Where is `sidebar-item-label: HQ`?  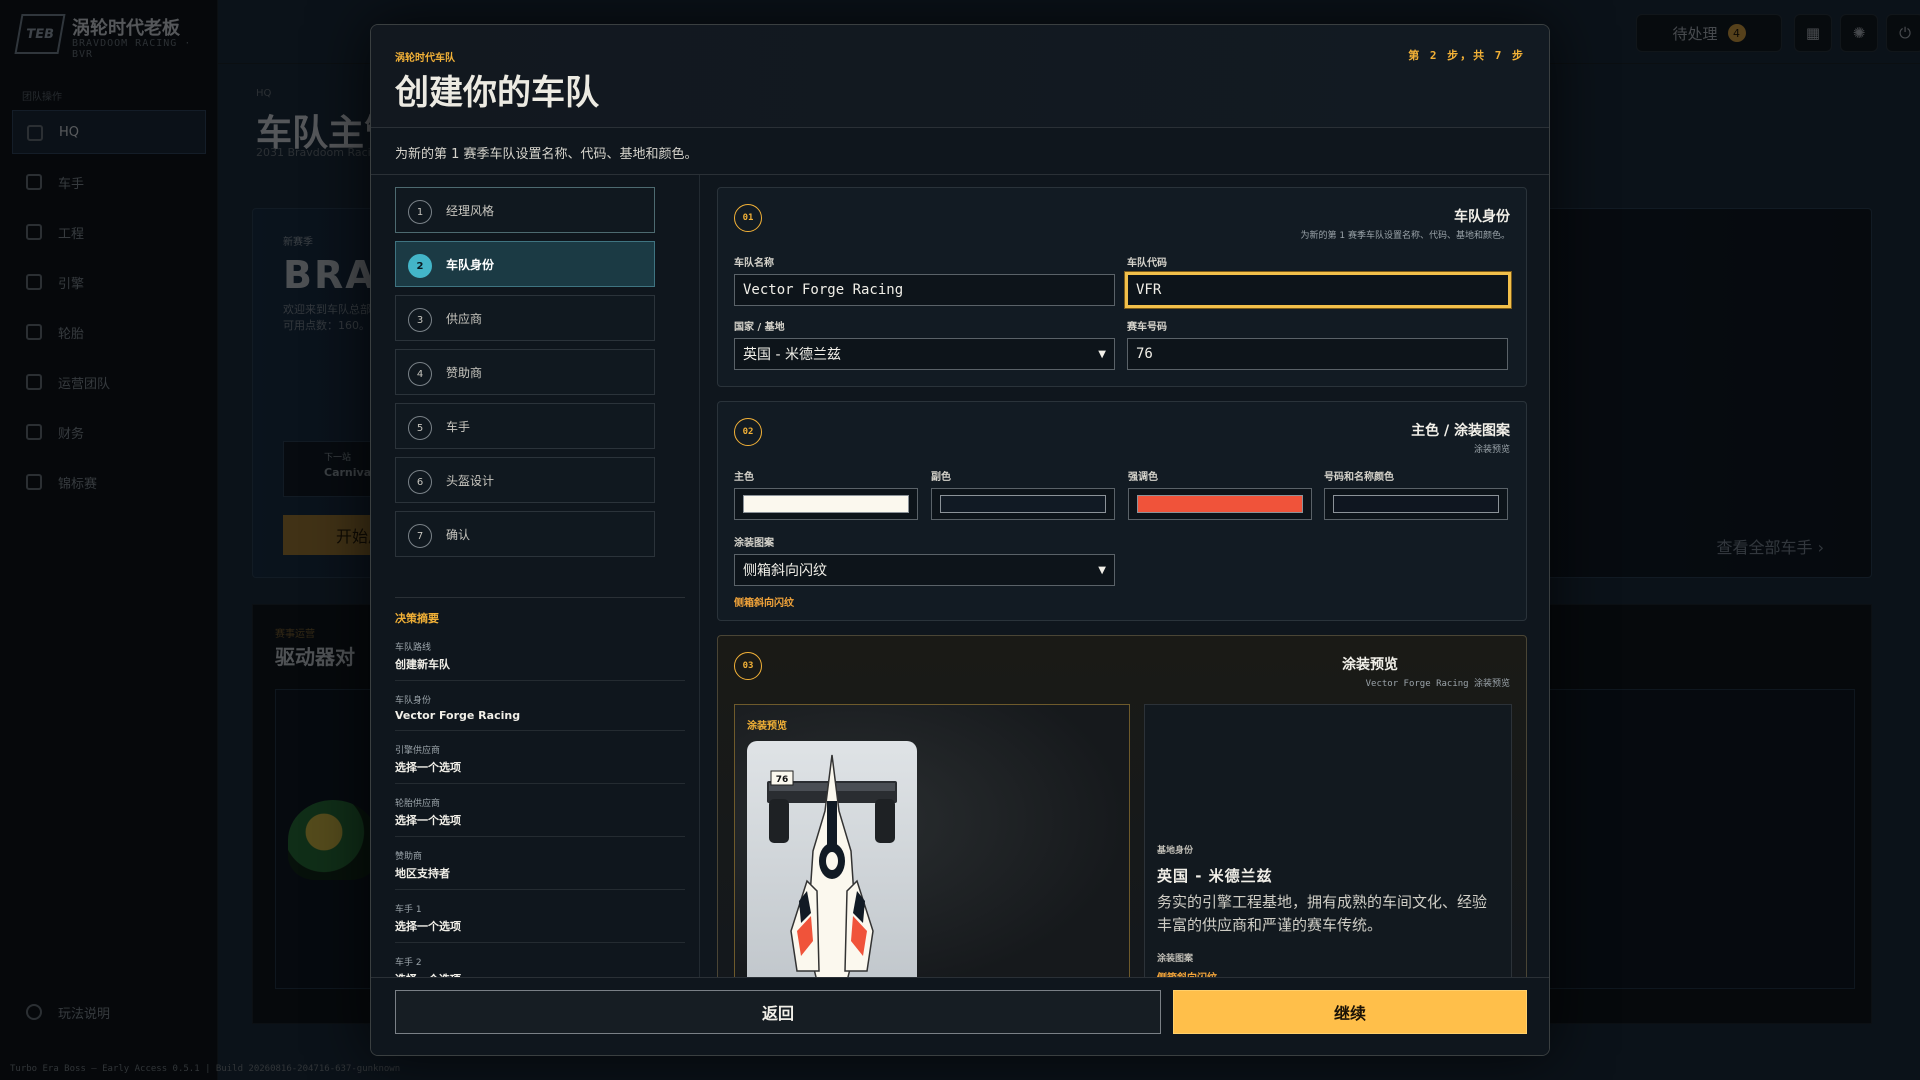 sidebar-item-label: HQ is located at coordinates (69, 132).